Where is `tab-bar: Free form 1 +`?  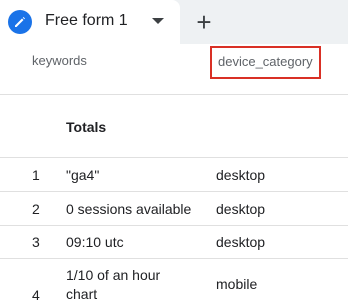 tab-bar: Free form 1 + is located at coordinates (174, 22).